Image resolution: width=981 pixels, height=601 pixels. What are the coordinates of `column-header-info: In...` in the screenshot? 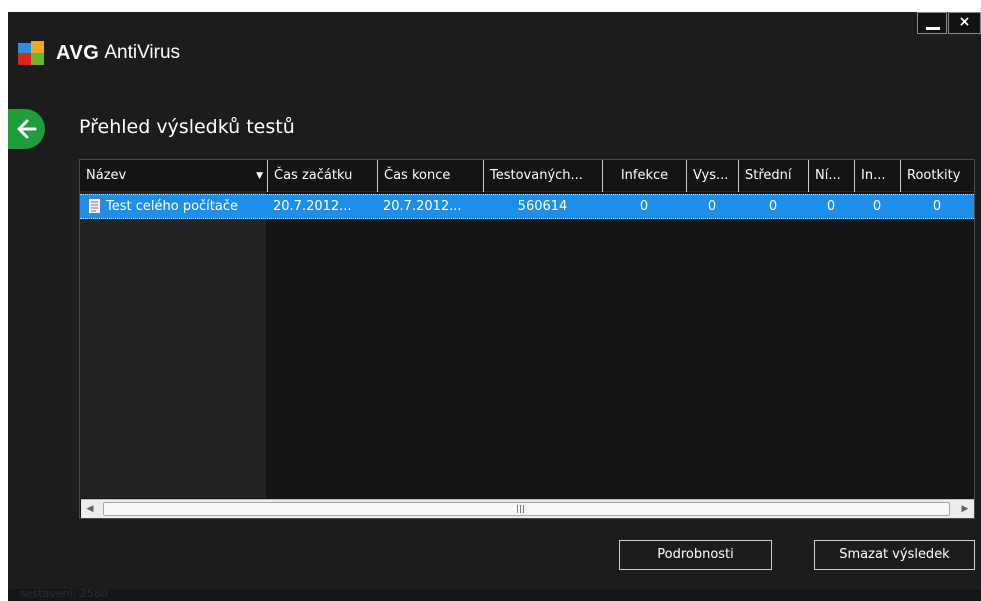 It's located at (877, 176).